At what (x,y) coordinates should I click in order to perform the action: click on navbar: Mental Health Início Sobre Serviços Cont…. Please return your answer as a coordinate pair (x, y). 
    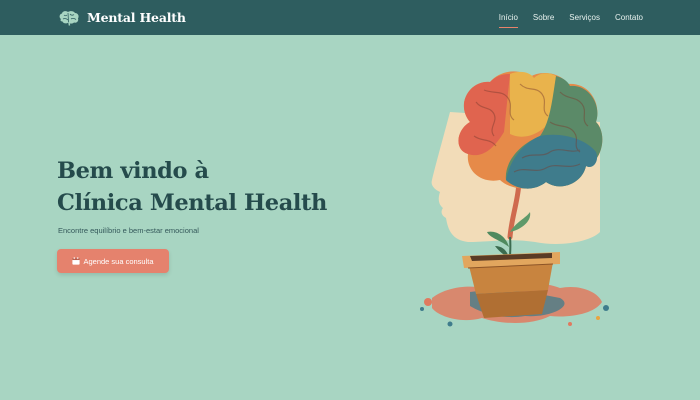
    Looking at the image, I should click on (350, 17).